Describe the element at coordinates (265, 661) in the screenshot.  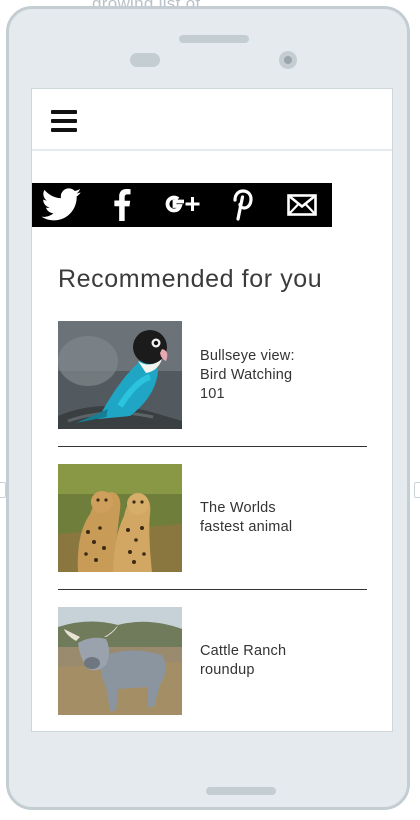
I see `article-title: Cattle Ranch roundup` at that location.